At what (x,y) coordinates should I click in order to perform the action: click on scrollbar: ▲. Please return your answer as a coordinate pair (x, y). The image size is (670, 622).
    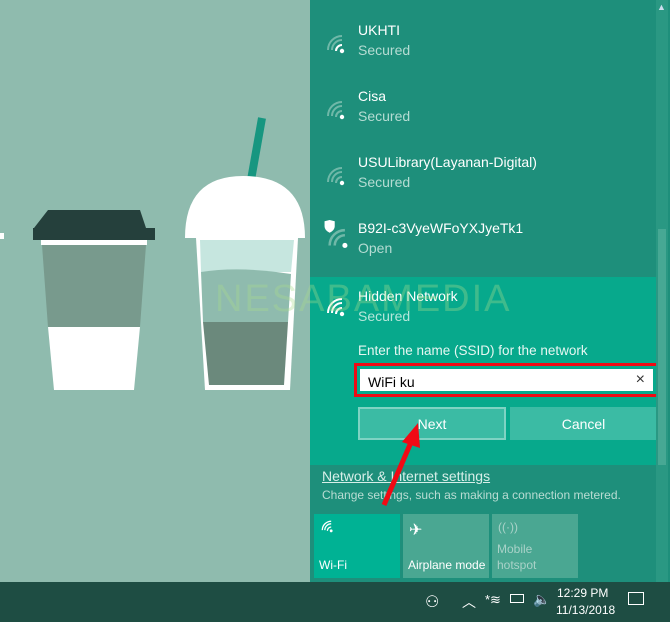
    Looking at the image, I should click on (662, 291).